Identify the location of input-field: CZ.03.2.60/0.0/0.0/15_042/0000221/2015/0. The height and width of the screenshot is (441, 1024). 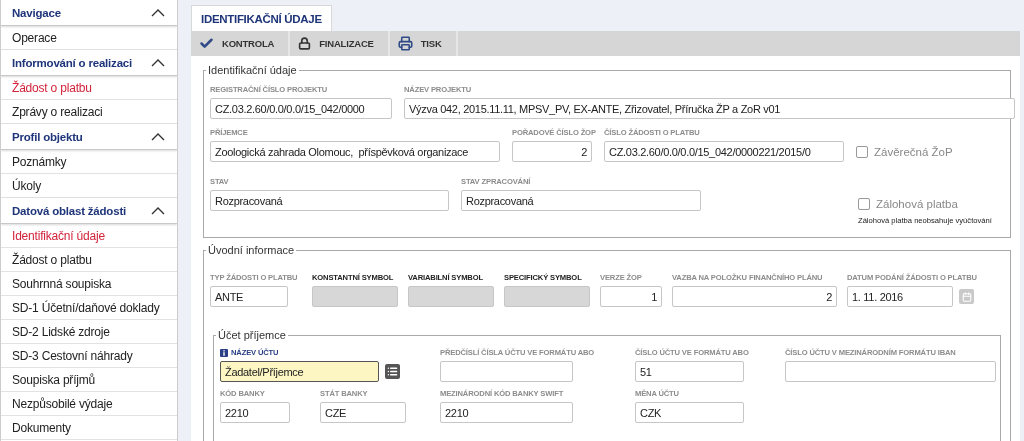
(724, 151).